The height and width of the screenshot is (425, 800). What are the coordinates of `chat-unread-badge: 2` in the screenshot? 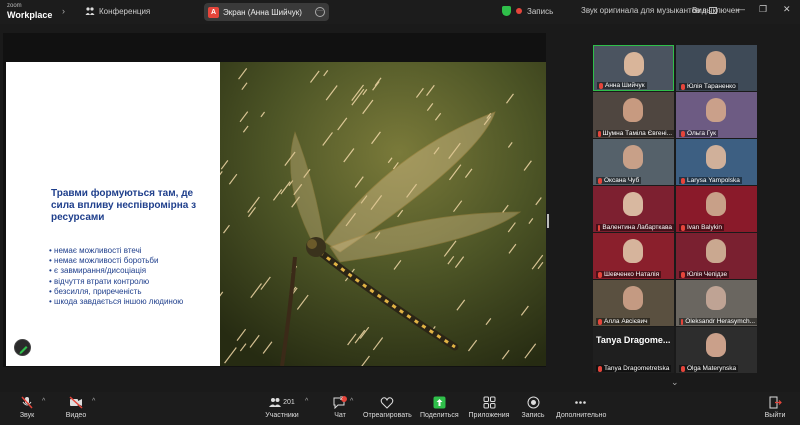 It's located at (341, 399).